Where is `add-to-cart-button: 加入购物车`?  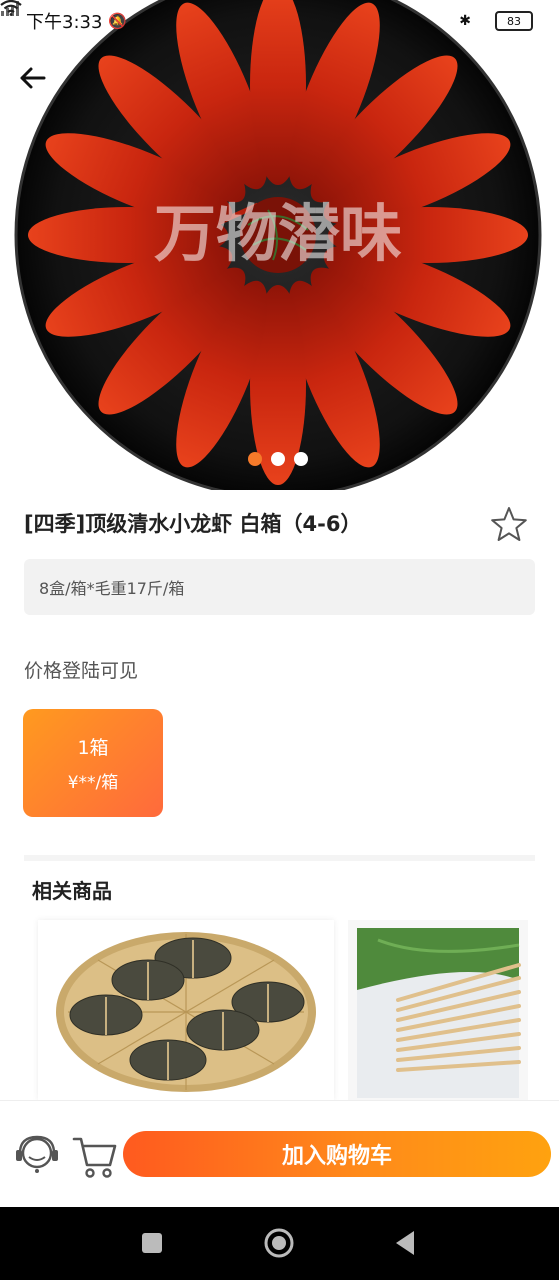
add-to-cart-button: 加入购物车 is located at coordinates (337, 1154).